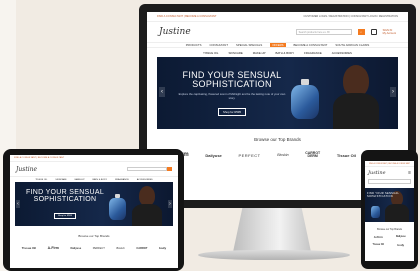 This screenshot has height=271, width=420. Describe the element at coordinates (278, 45) in the screenshot. I see `nav-item-active: OFFERS` at that location.